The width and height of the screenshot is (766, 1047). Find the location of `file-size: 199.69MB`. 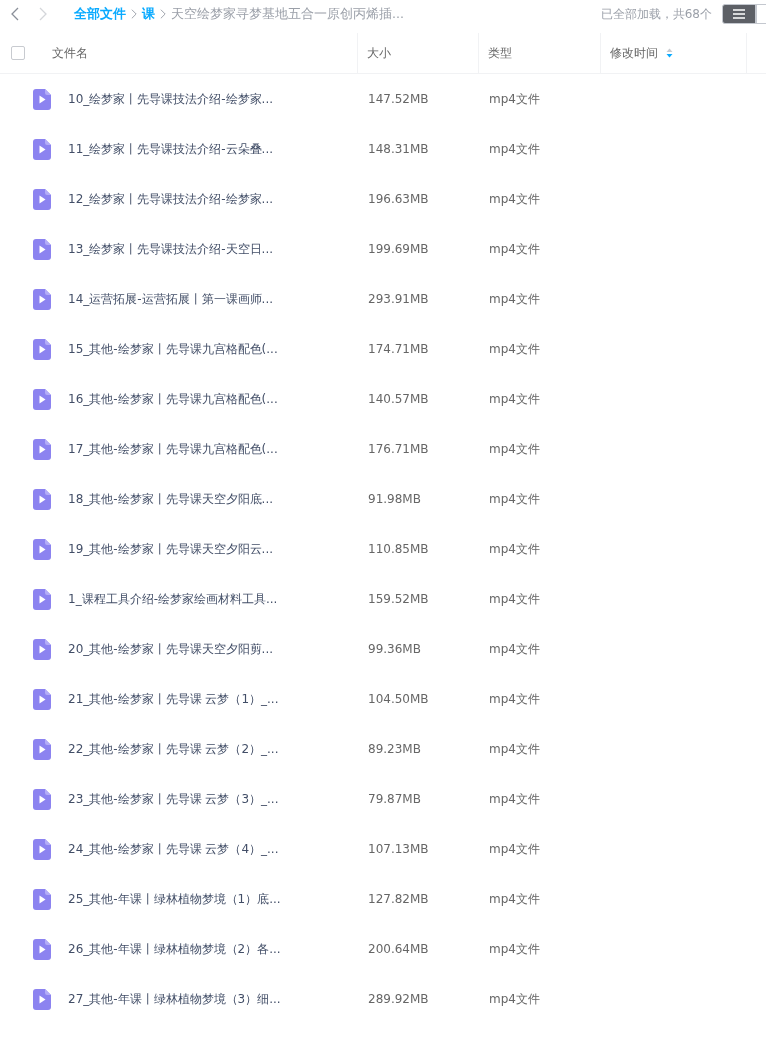

file-size: 199.69MB is located at coordinates (399, 249).